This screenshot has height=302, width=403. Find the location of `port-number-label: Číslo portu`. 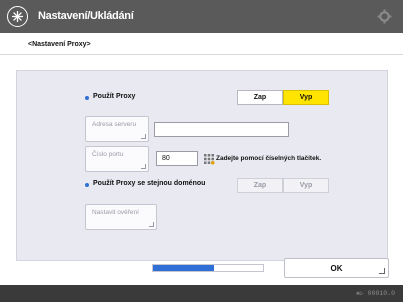

port-number-label: Číslo portu is located at coordinates (108, 154).